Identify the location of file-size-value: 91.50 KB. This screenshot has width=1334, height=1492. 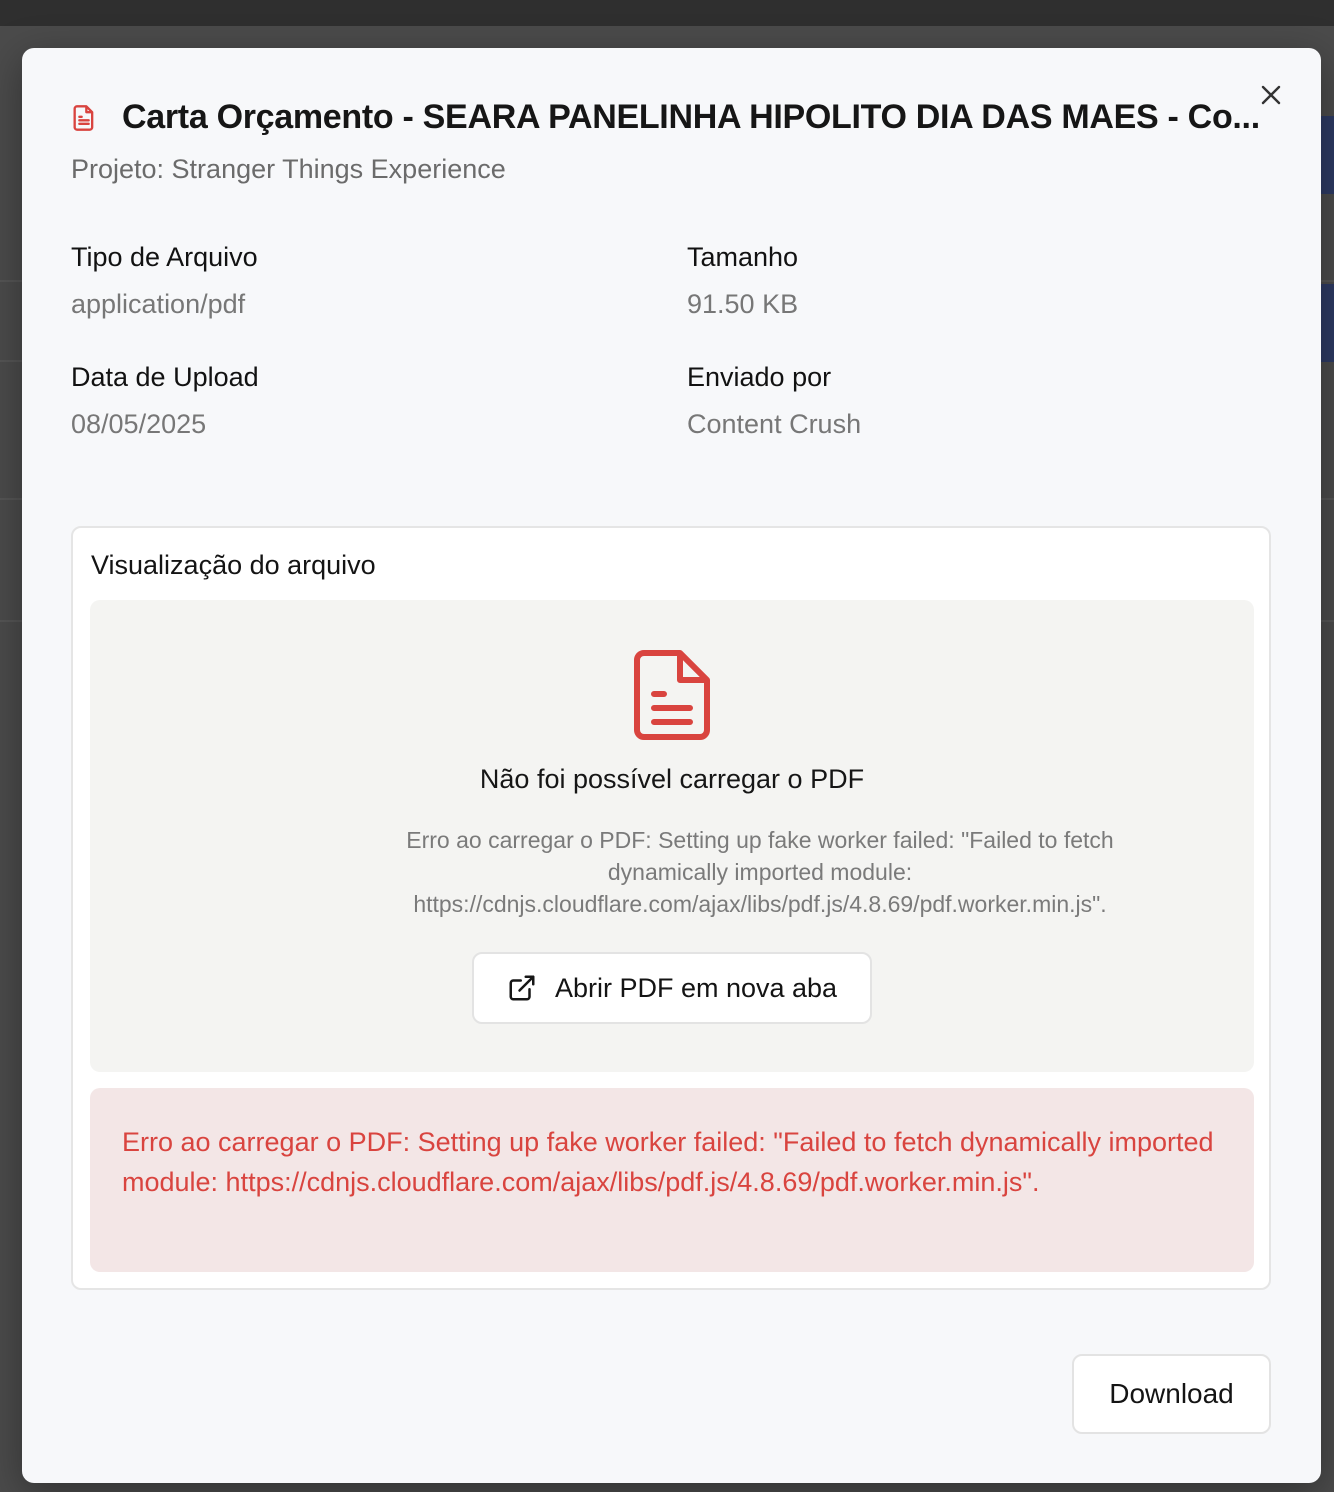
(743, 304).